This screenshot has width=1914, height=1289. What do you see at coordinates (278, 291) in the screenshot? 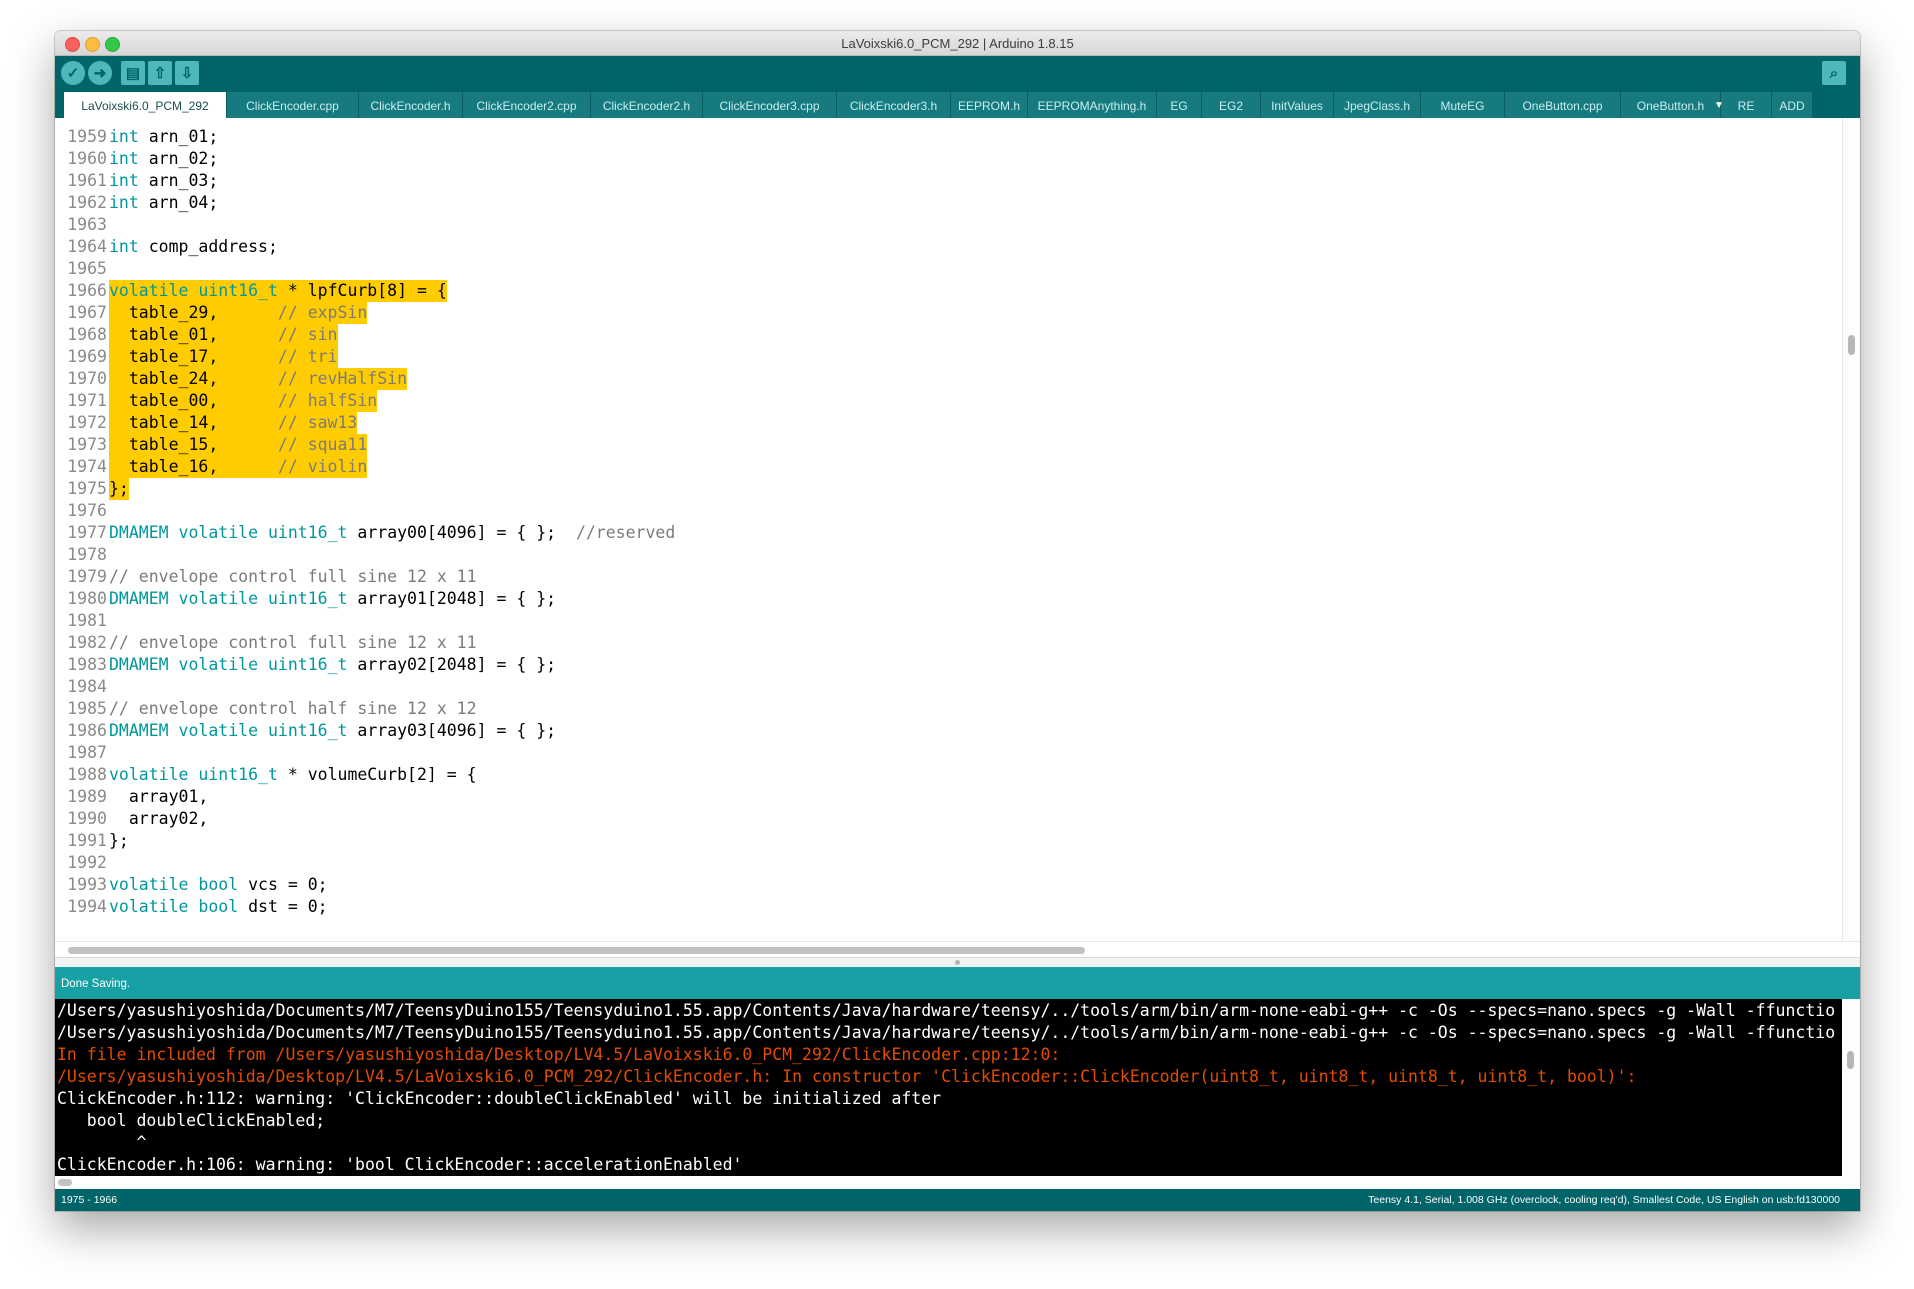
I see `code-text: volatile uint16_t * lpfCurb[8] = {` at bounding box center [278, 291].